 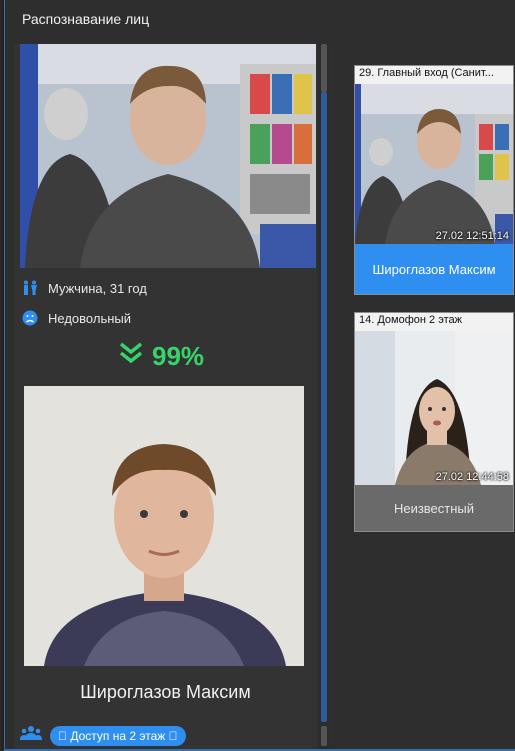 I want to click on event-person-name: Широглазов Максим, so click(x=434, y=269).